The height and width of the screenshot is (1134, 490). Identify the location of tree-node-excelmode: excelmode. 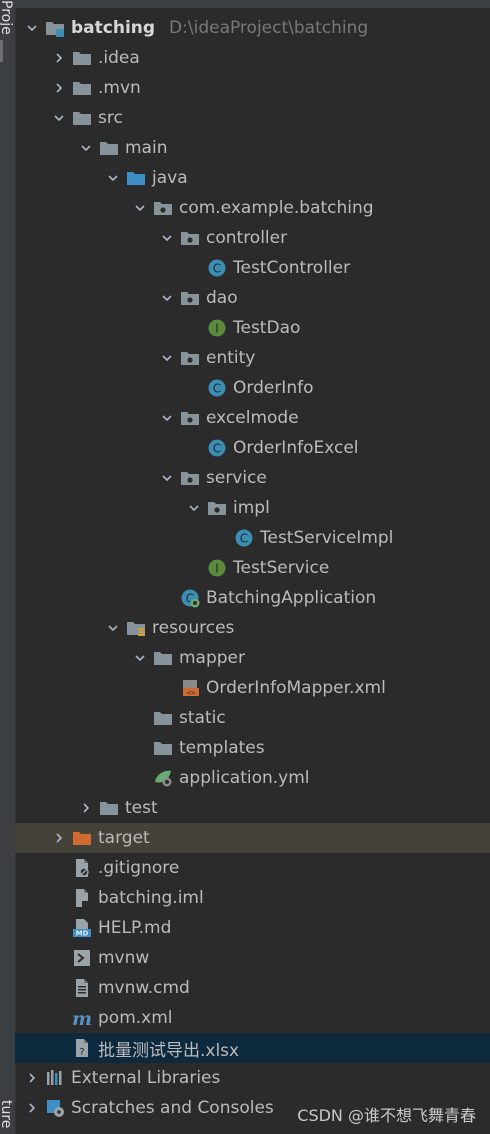
(252, 418).